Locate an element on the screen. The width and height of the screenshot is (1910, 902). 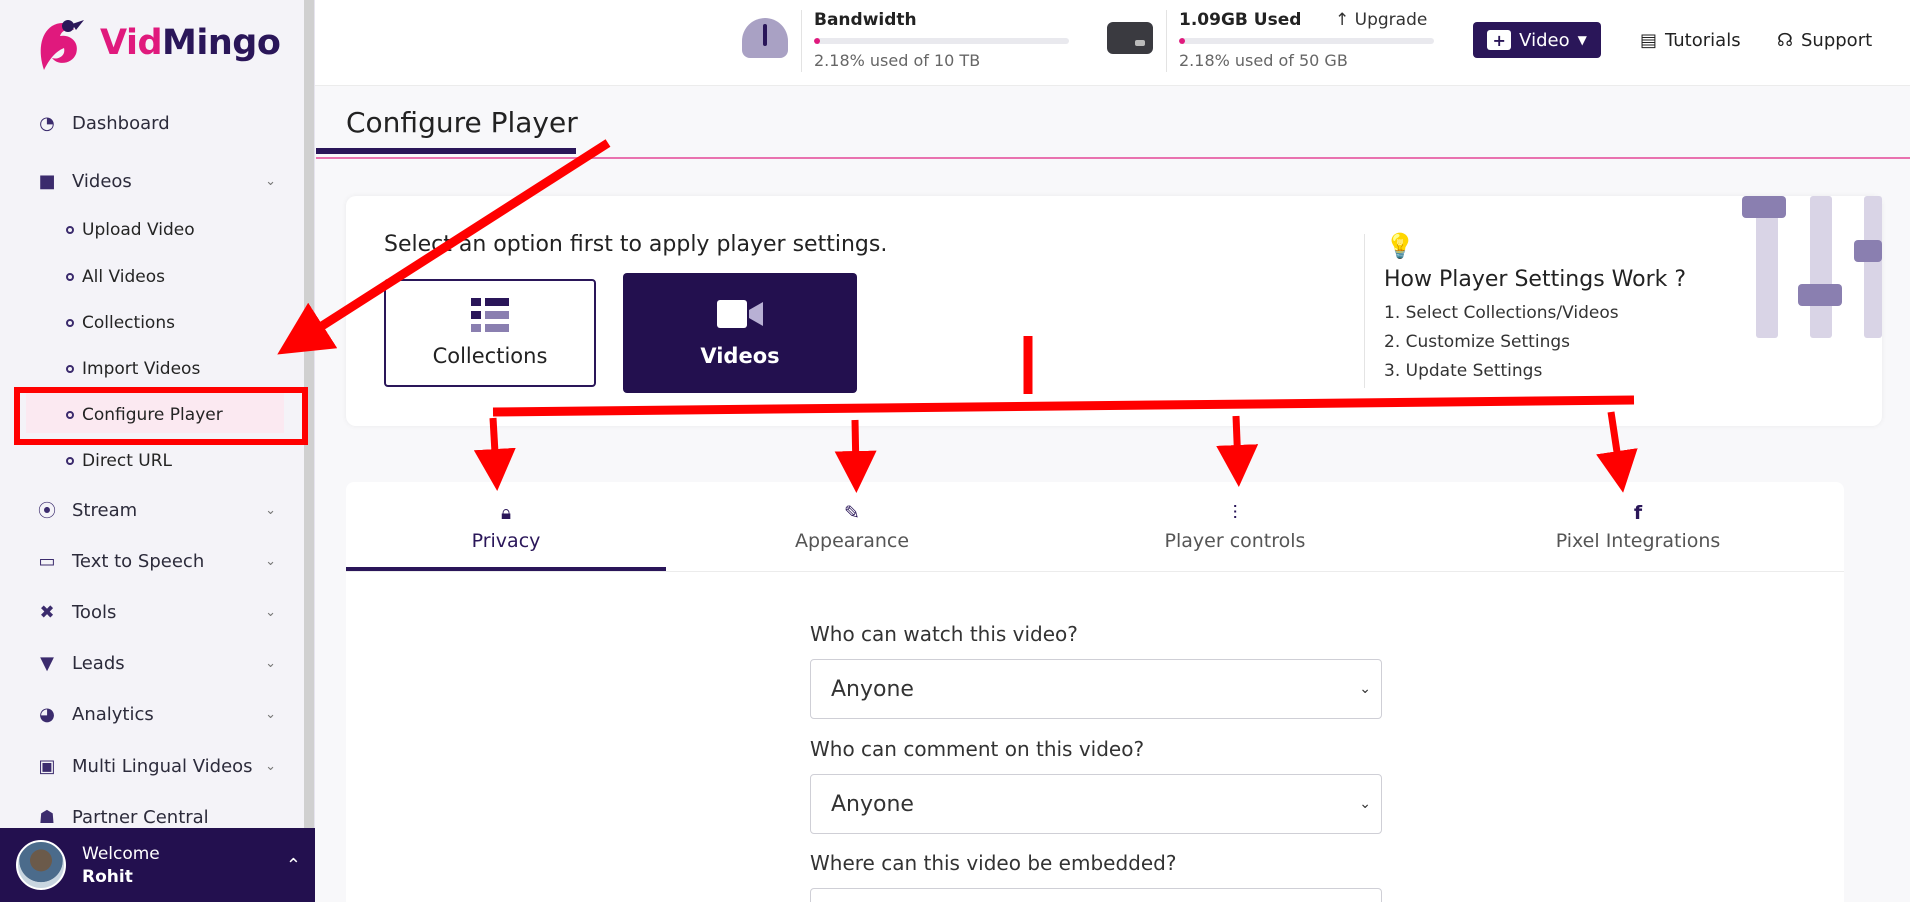
sidebar-item-label: Dashboard is located at coordinates (121, 123).